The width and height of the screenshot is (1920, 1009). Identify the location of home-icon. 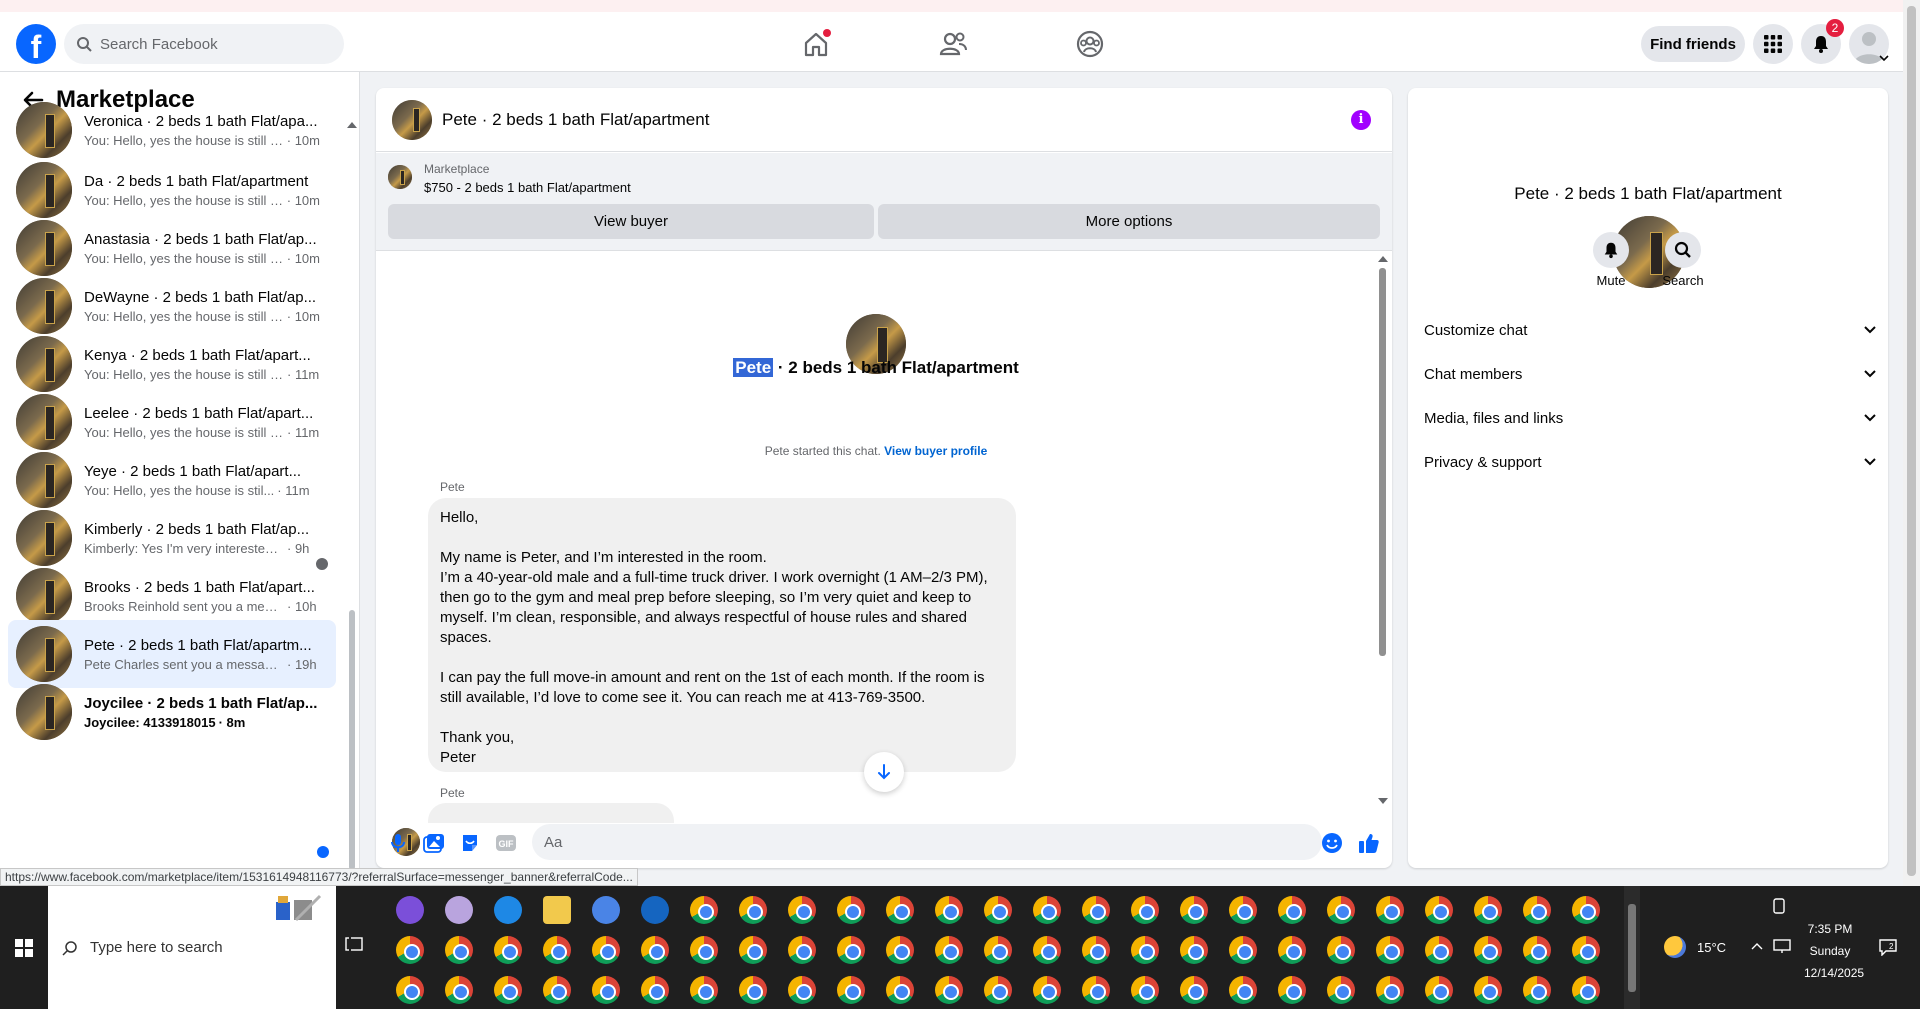
(816, 44).